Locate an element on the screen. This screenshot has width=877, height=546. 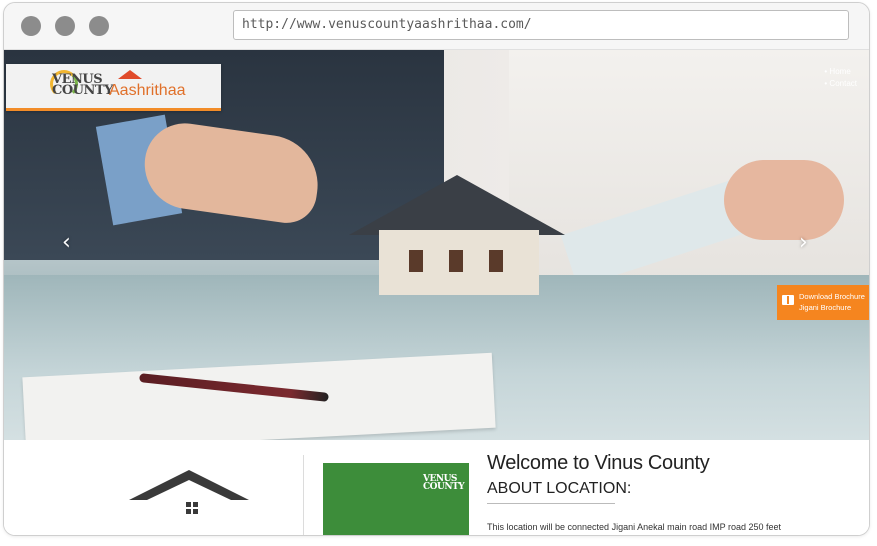
brochure-thumbnail: VENUS COUNTY is located at coordinates (396, 499).